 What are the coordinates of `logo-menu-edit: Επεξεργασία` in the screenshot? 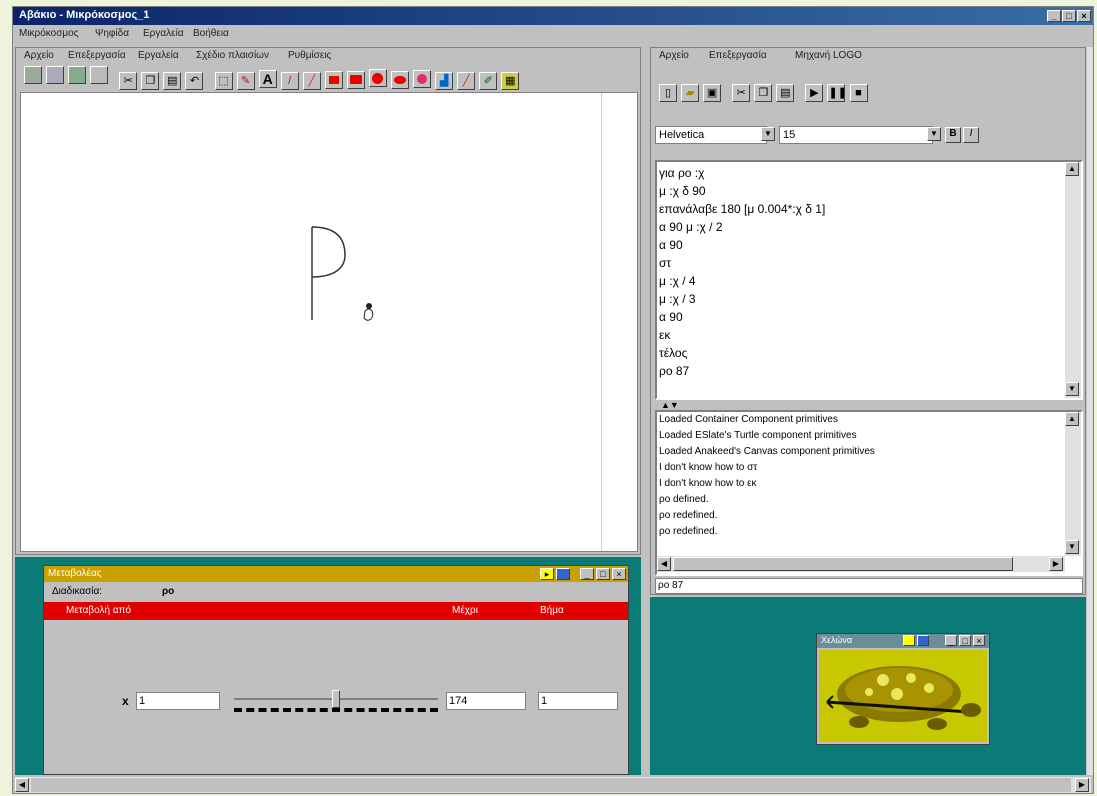 It's located at (738, 55).